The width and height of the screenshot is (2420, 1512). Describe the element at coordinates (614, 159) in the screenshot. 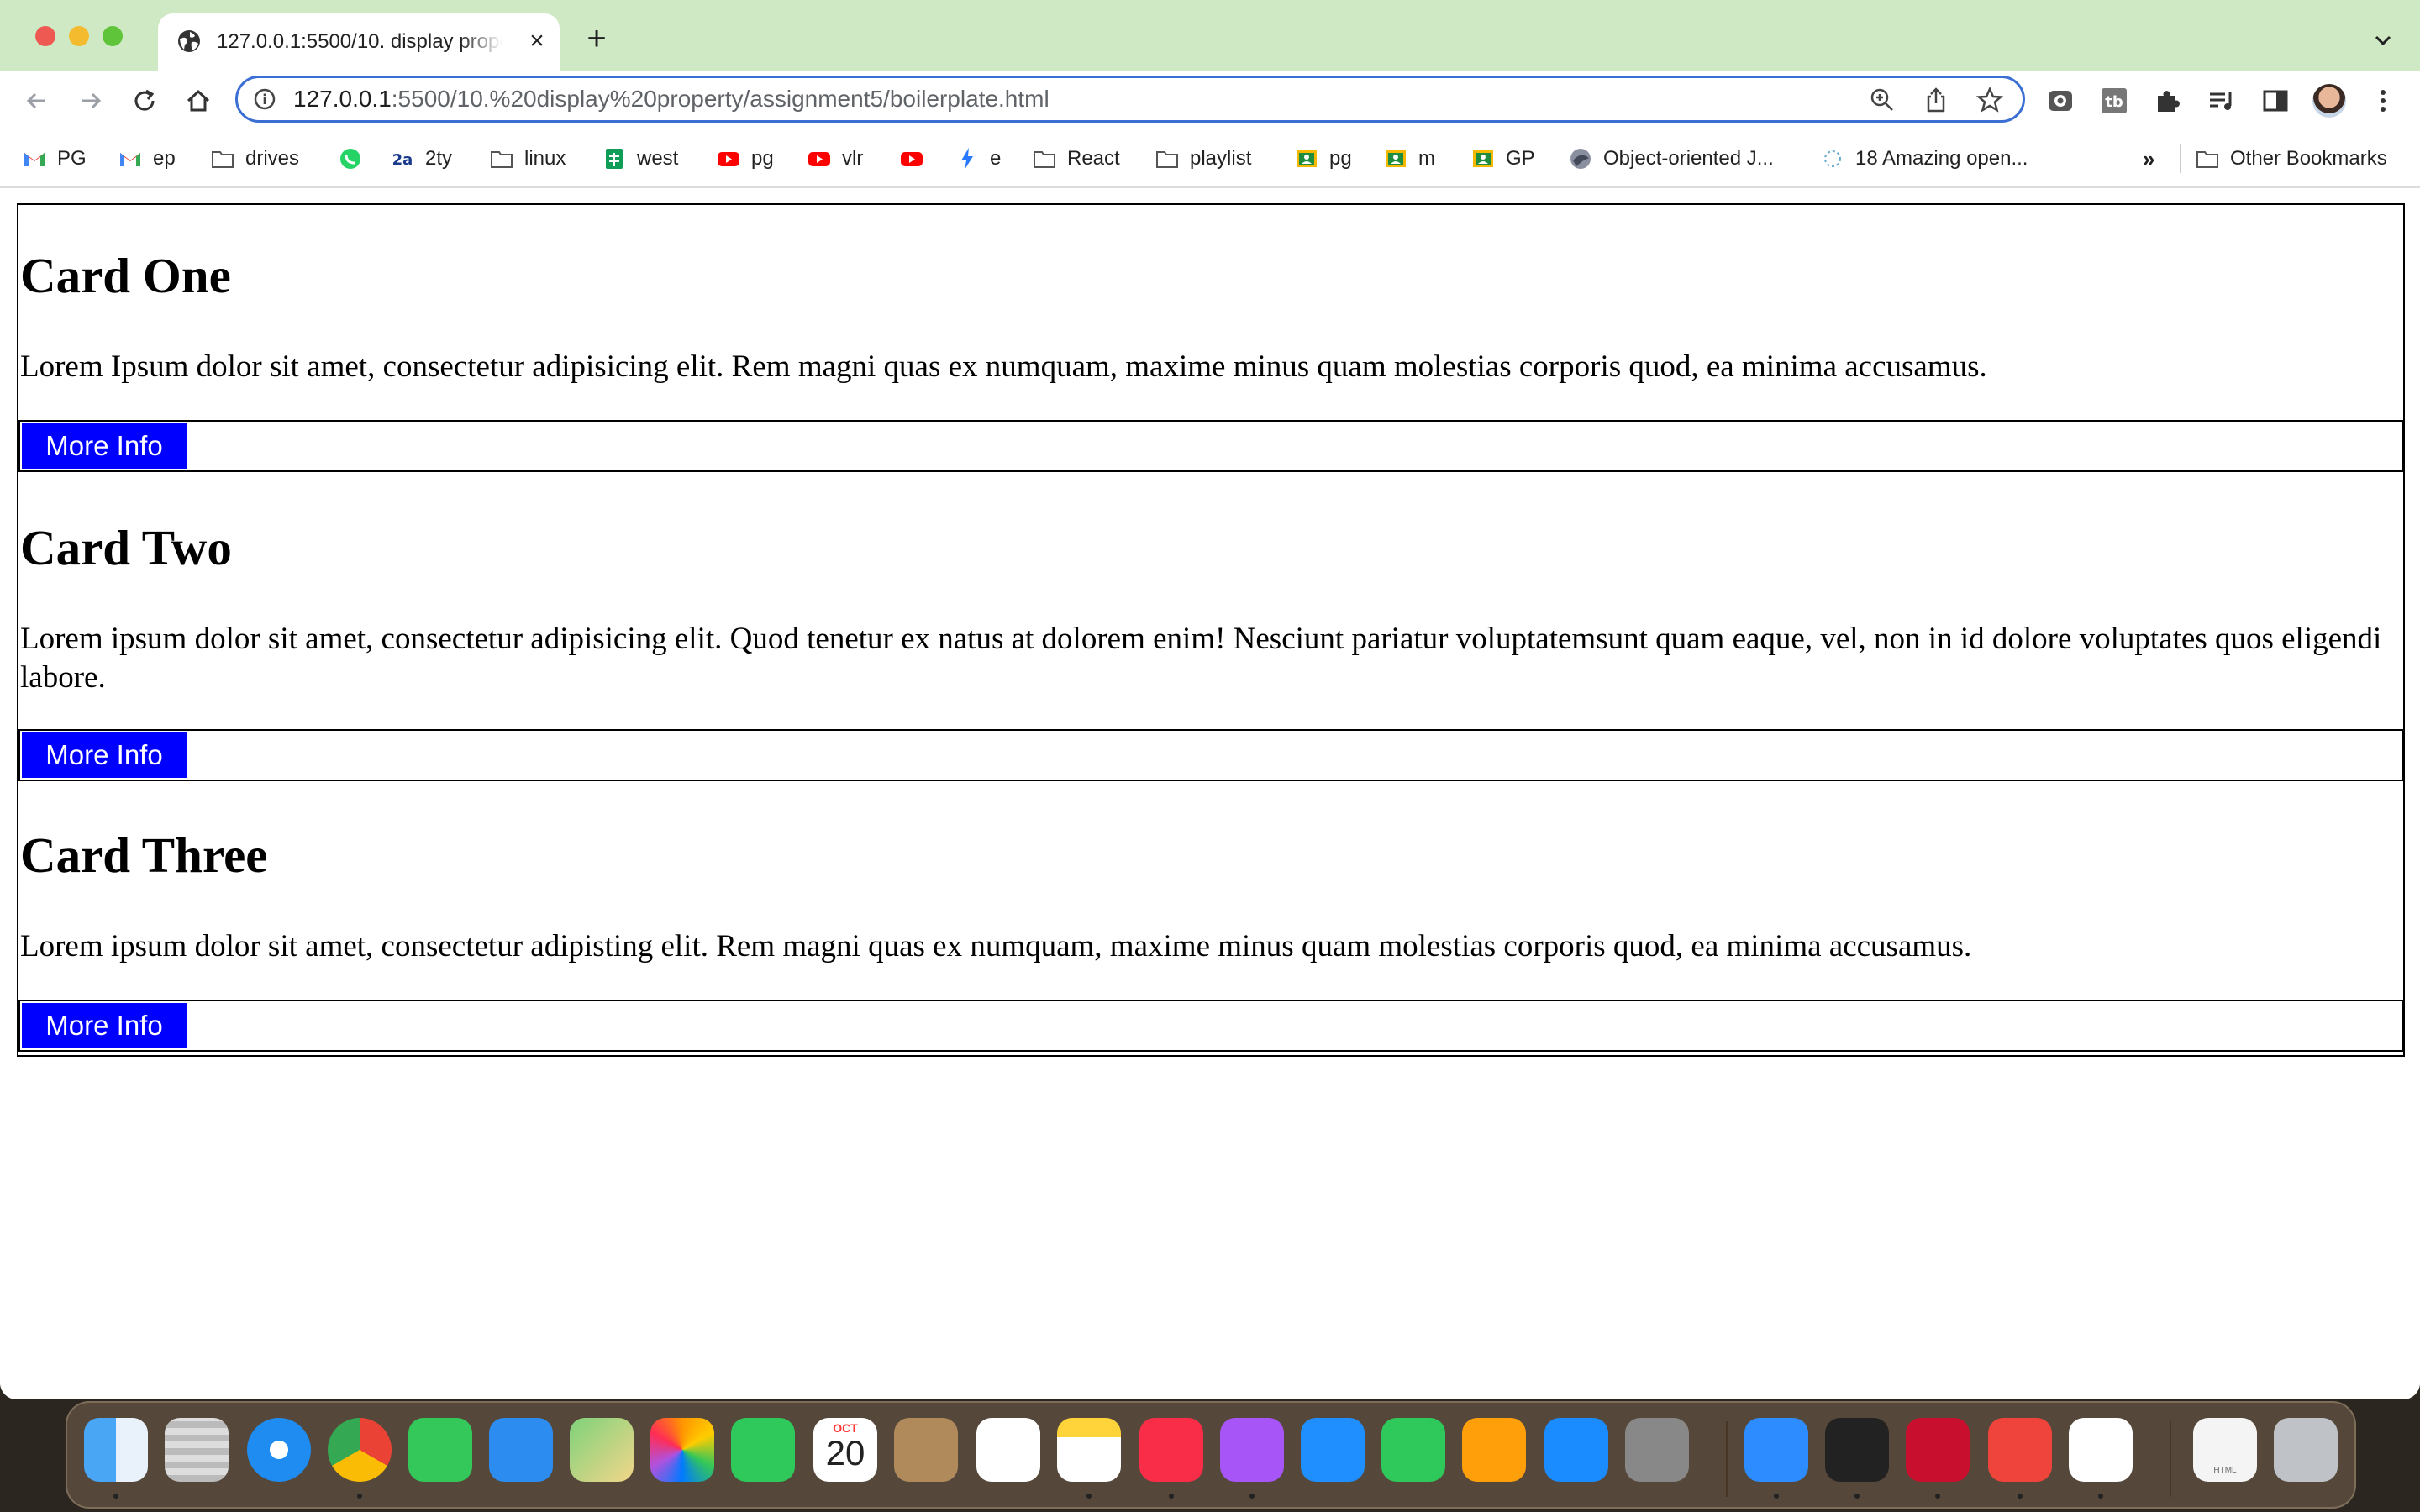

I see `sheets-icon` at that location.